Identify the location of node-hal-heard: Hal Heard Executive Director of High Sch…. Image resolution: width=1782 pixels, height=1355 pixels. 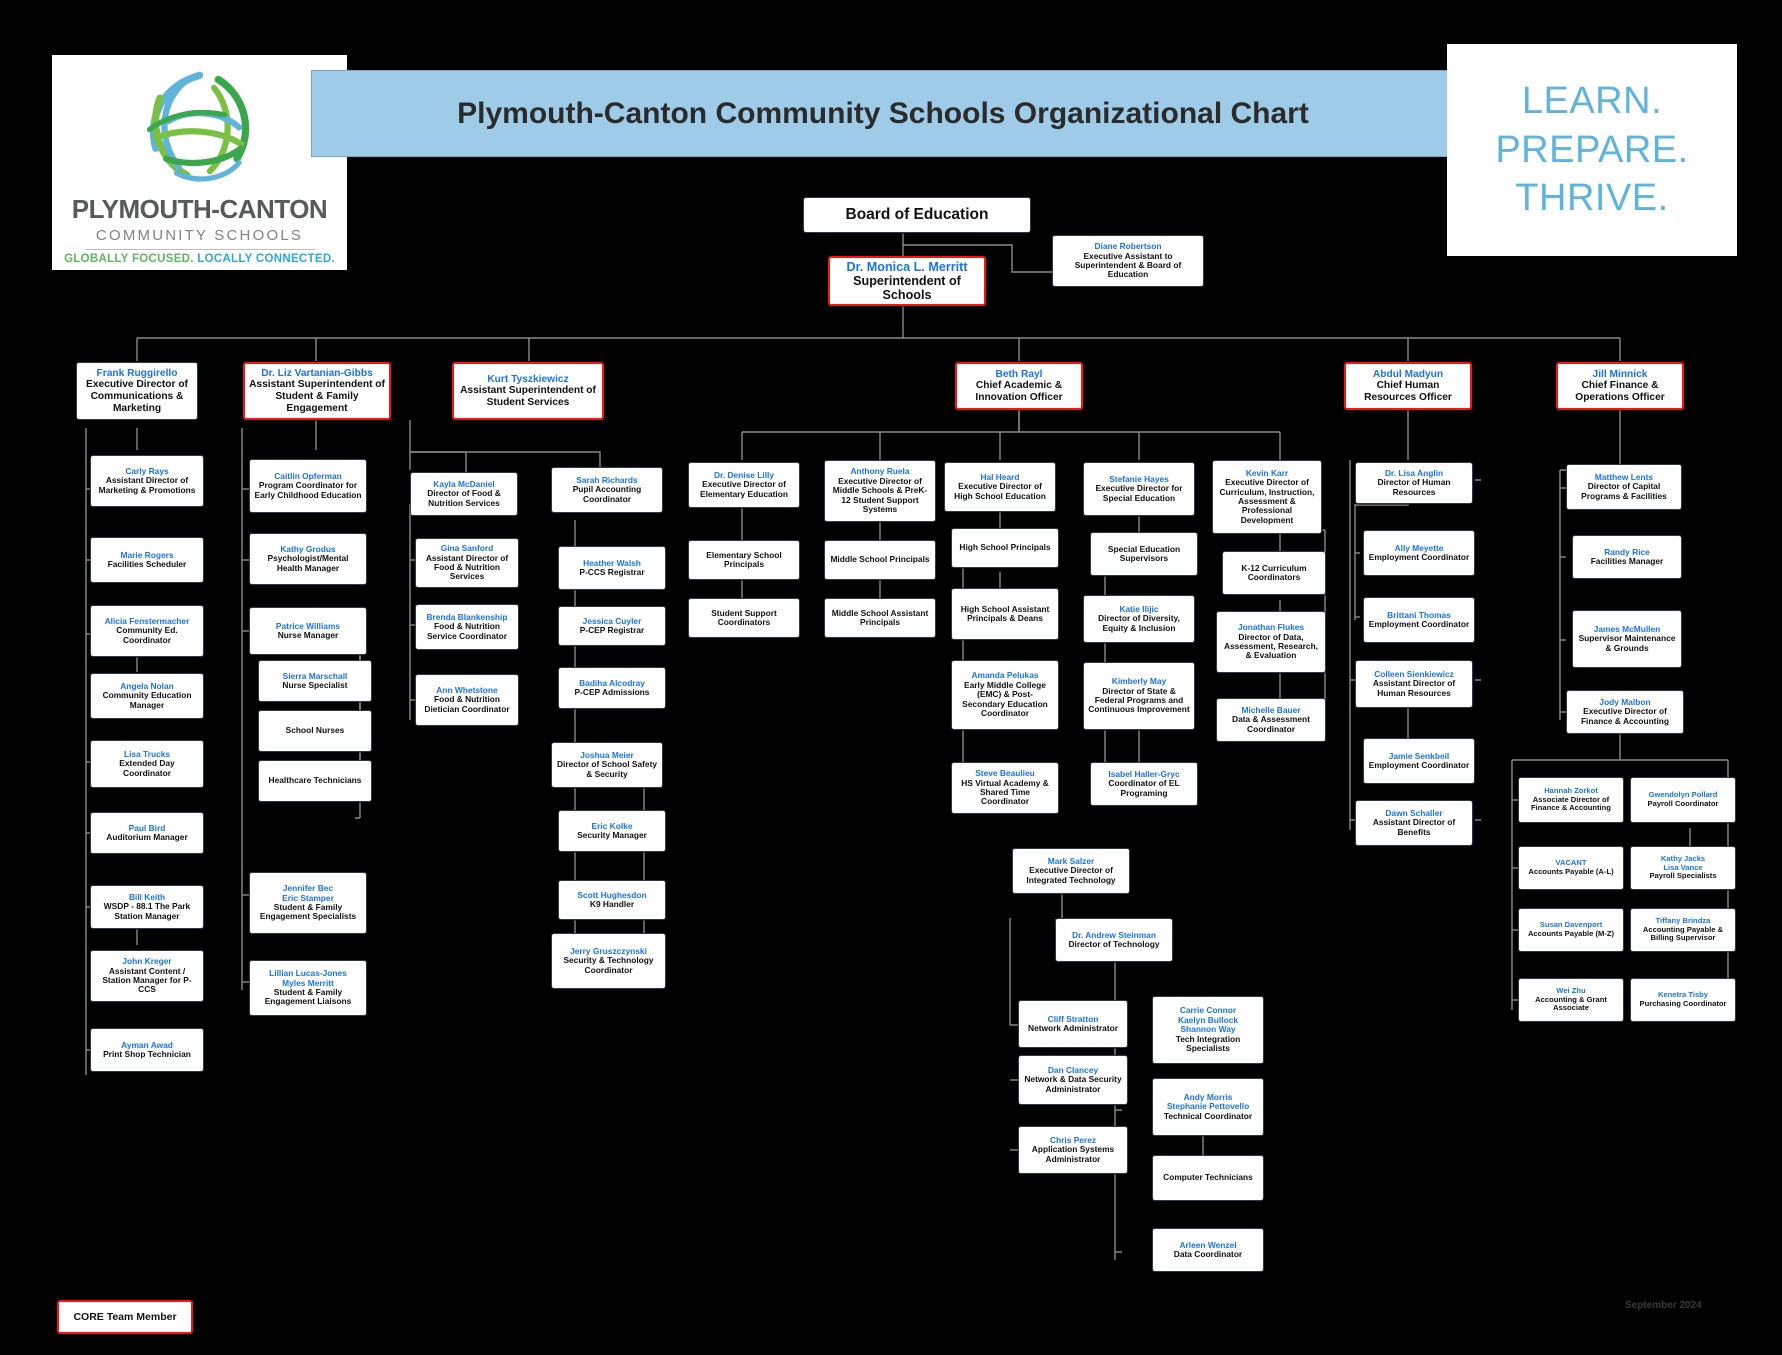
(1000, 487).